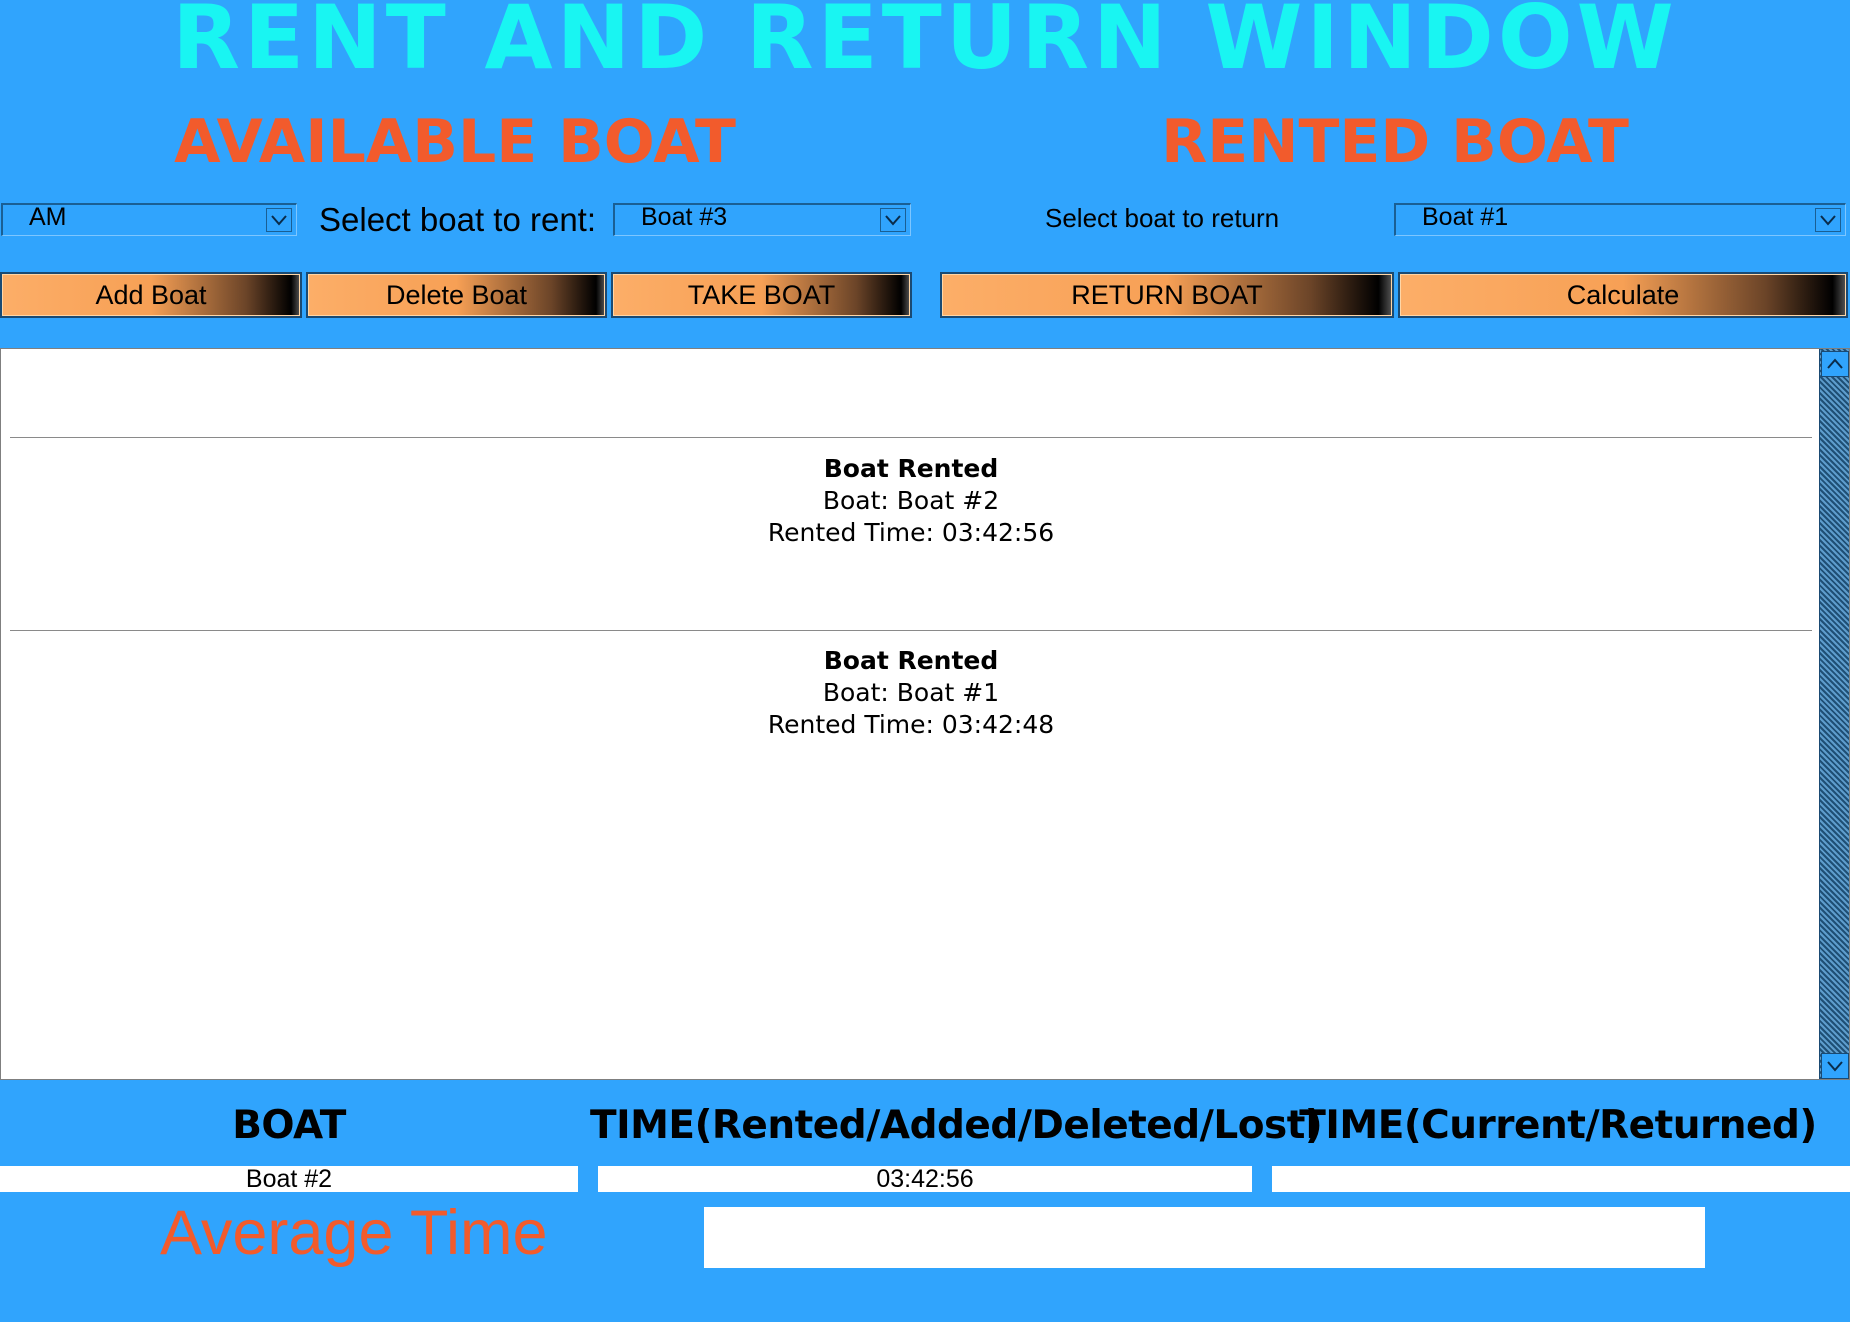 This screenshot has height=1322, width=1850. Describe the element at coordinates (289, 1179) in the screenshot. I see `boat-cell: Boat #2` at that location.